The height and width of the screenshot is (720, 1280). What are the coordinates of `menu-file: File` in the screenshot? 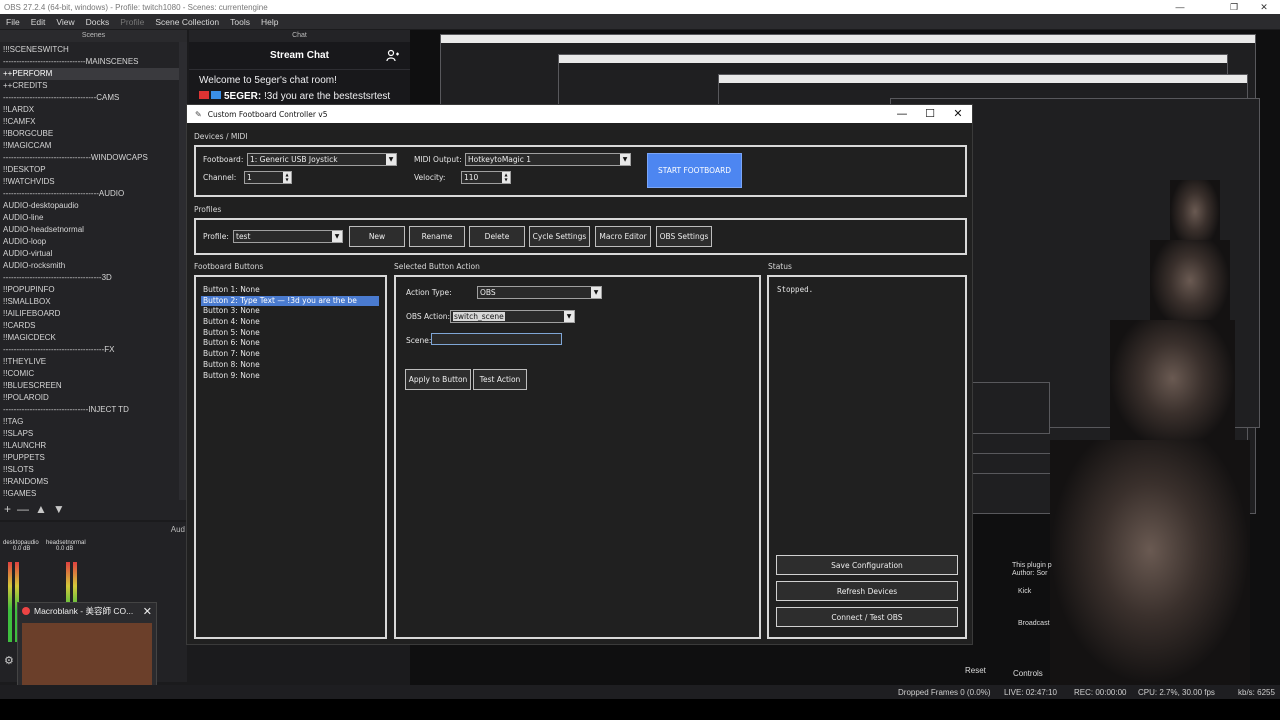 It's located at (13, 22).